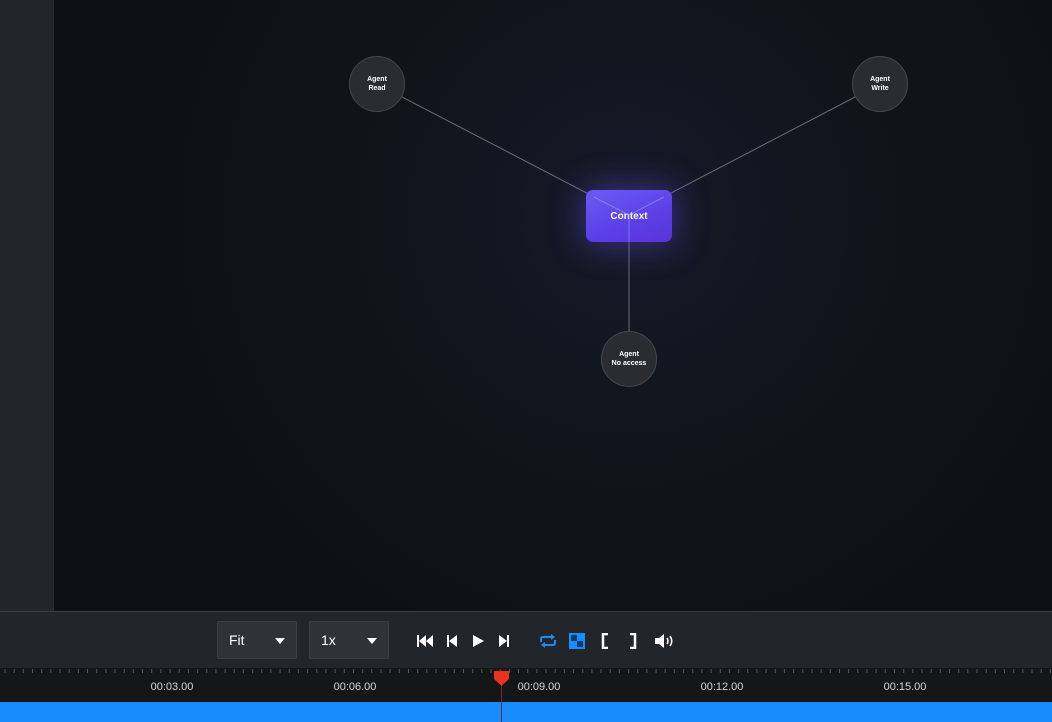 The image size is (1052, 722). What do you see at coordinates (527, 671) in the screenshot?
I see `ruler-ticks` at bounding box center [527, 671].